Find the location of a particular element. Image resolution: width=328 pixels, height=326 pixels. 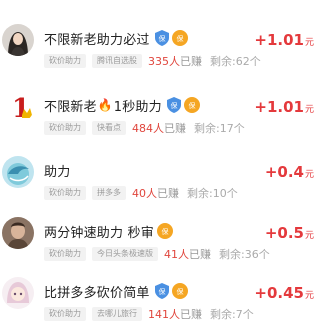

earned-count: 335人已赚 is located at coordinates (175, 61).